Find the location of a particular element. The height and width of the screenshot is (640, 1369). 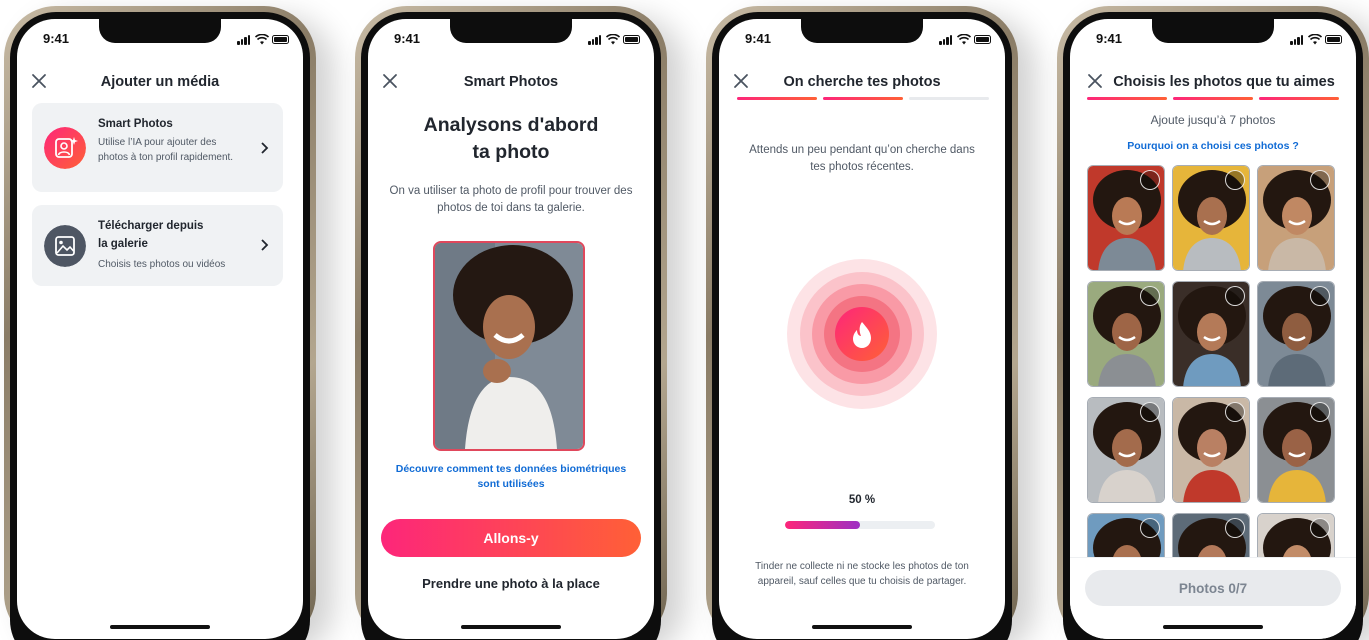

gallery-upload-title: Télécharger depuis la galerie is located at coordinates (151, 235).